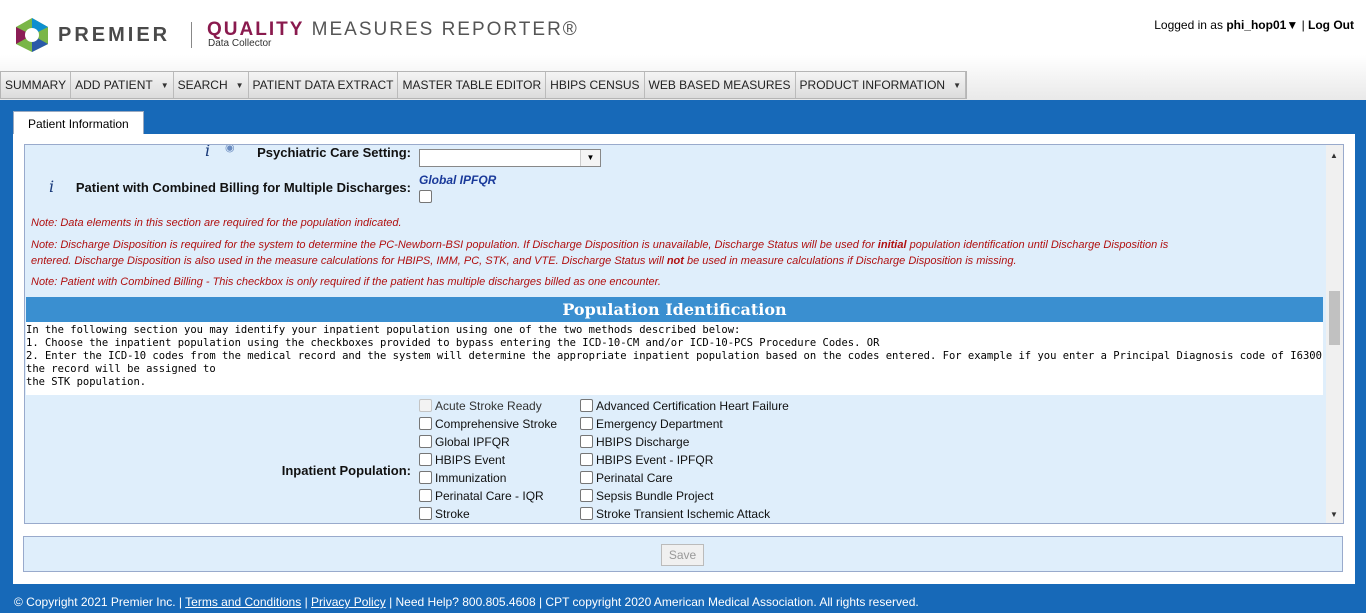 Image resolution: width=1366 pixels, height=613 pixels. Describe the element at coordinates (306, 602) in the screenshot. I see `footer-sep: |` at that location.